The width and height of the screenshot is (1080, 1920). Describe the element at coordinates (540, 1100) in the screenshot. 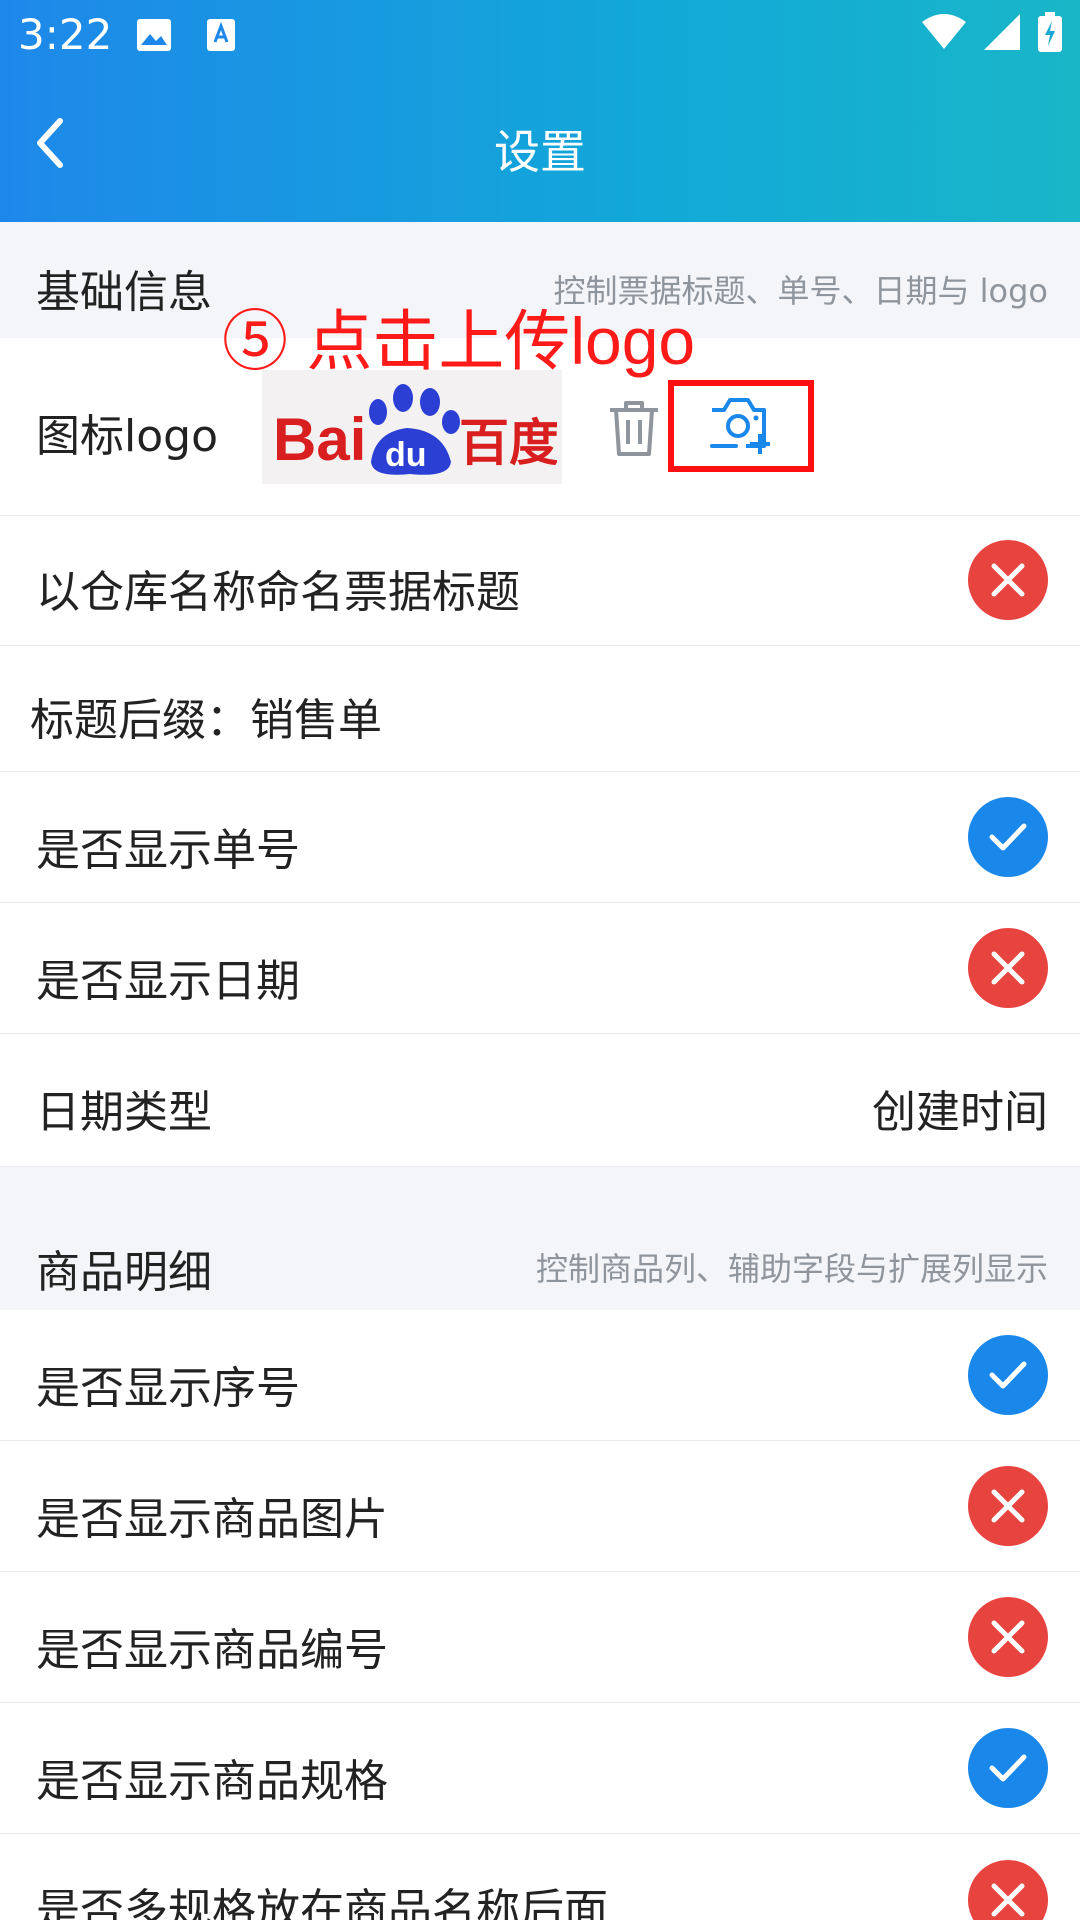

I see `row-date-type: 日期类型 创建时间` at that location.